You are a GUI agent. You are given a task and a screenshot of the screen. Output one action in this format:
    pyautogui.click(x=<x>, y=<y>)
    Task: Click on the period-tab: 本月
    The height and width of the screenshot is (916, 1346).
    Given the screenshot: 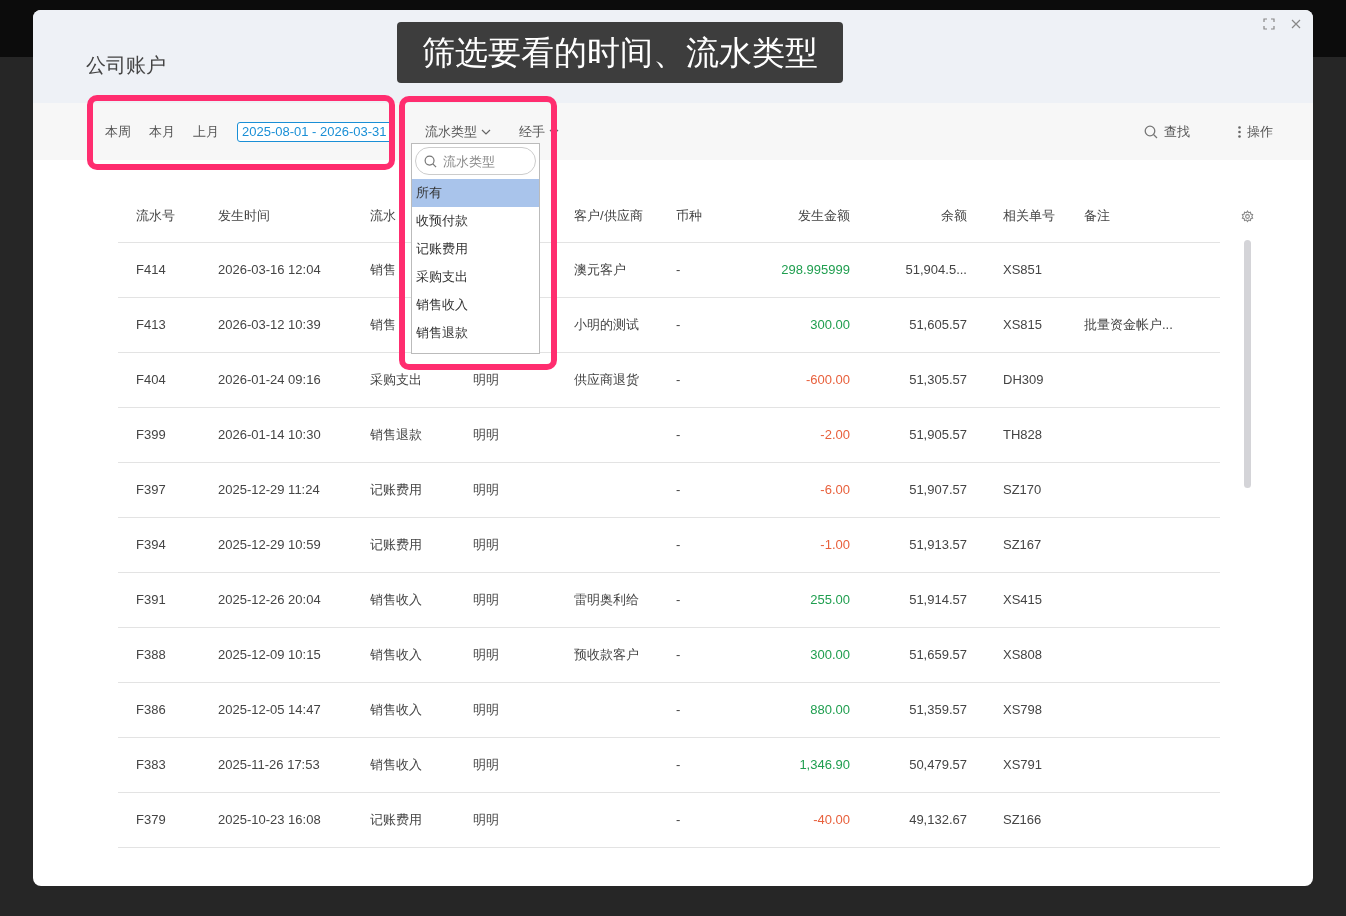 What is the action you would take?
    pyautogui.click(x=162, y=131)
    